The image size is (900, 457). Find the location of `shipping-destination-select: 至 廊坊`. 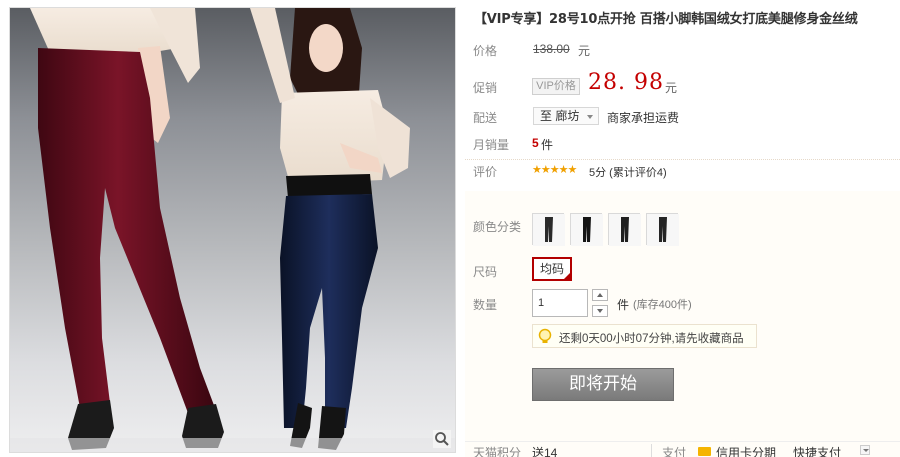

shipping-destination-select: 至 廊坊 is located at coordinates (566, 116).